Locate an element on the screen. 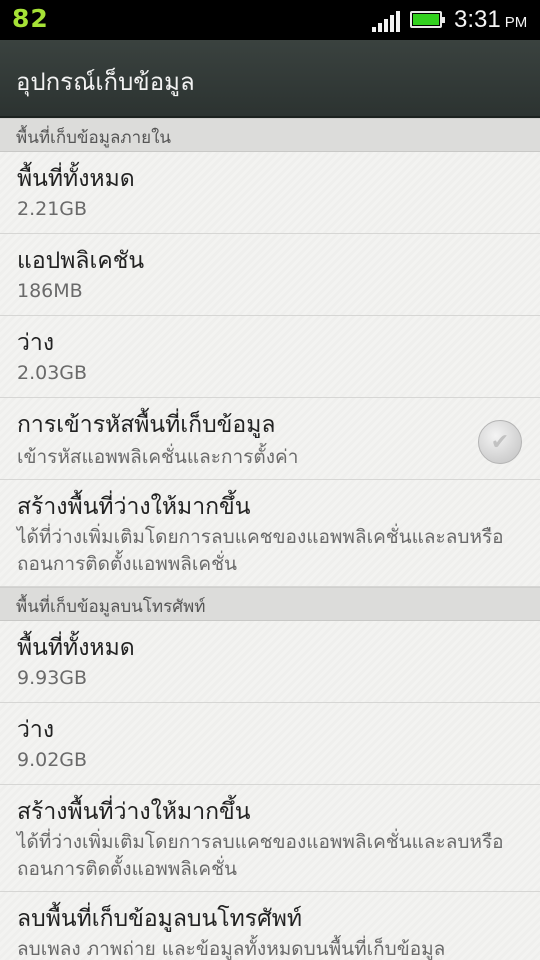  clock: 3:31 PM is located at coordinates (491, 19).